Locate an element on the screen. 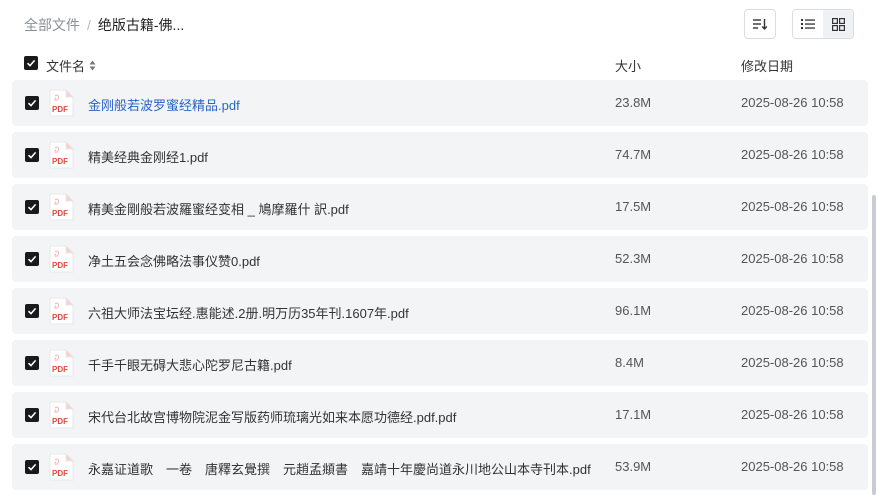  file-row: PDF 精美经典金刚经1.pdf 74.7M 2025-08-26 10:58 is located at coordinates (440, 155).